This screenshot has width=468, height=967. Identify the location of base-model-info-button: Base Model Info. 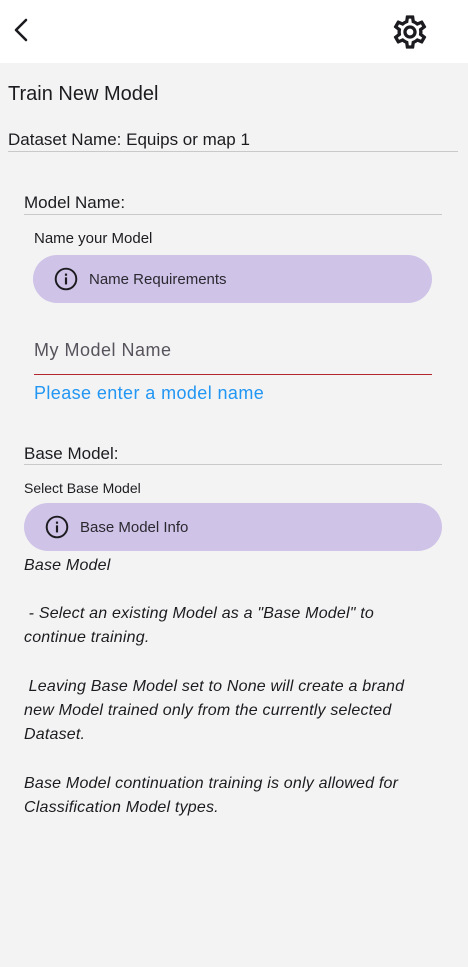
(233, 527).